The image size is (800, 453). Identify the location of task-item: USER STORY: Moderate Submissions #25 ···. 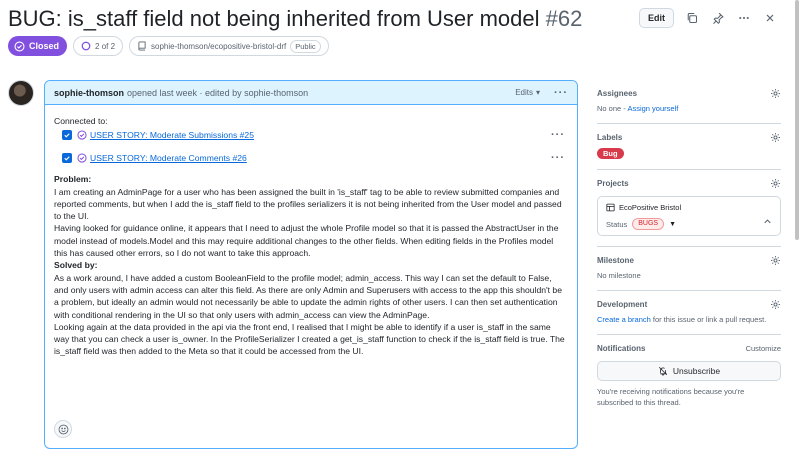
(315, 135).